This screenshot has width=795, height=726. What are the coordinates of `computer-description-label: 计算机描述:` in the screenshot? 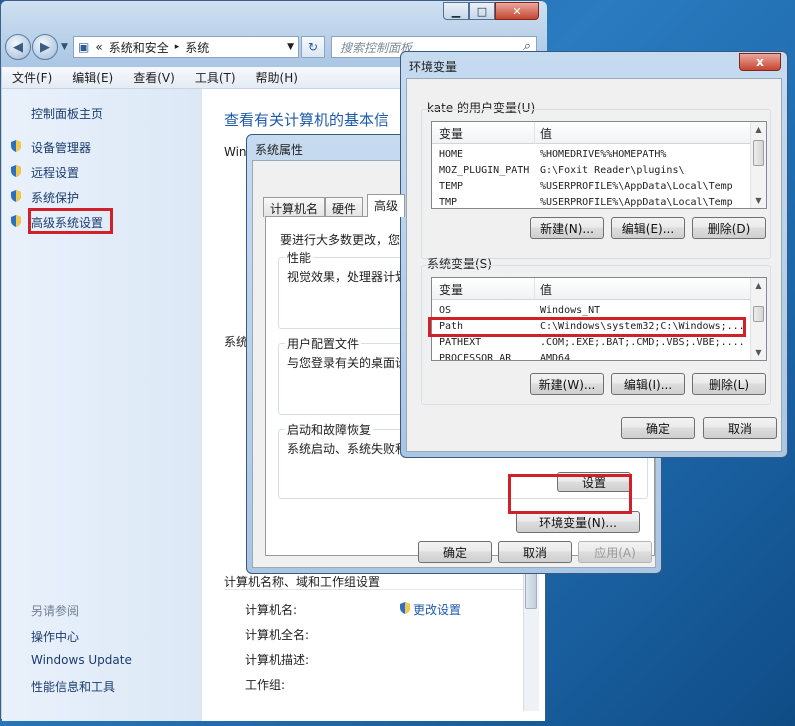 It's located at (277, 660).